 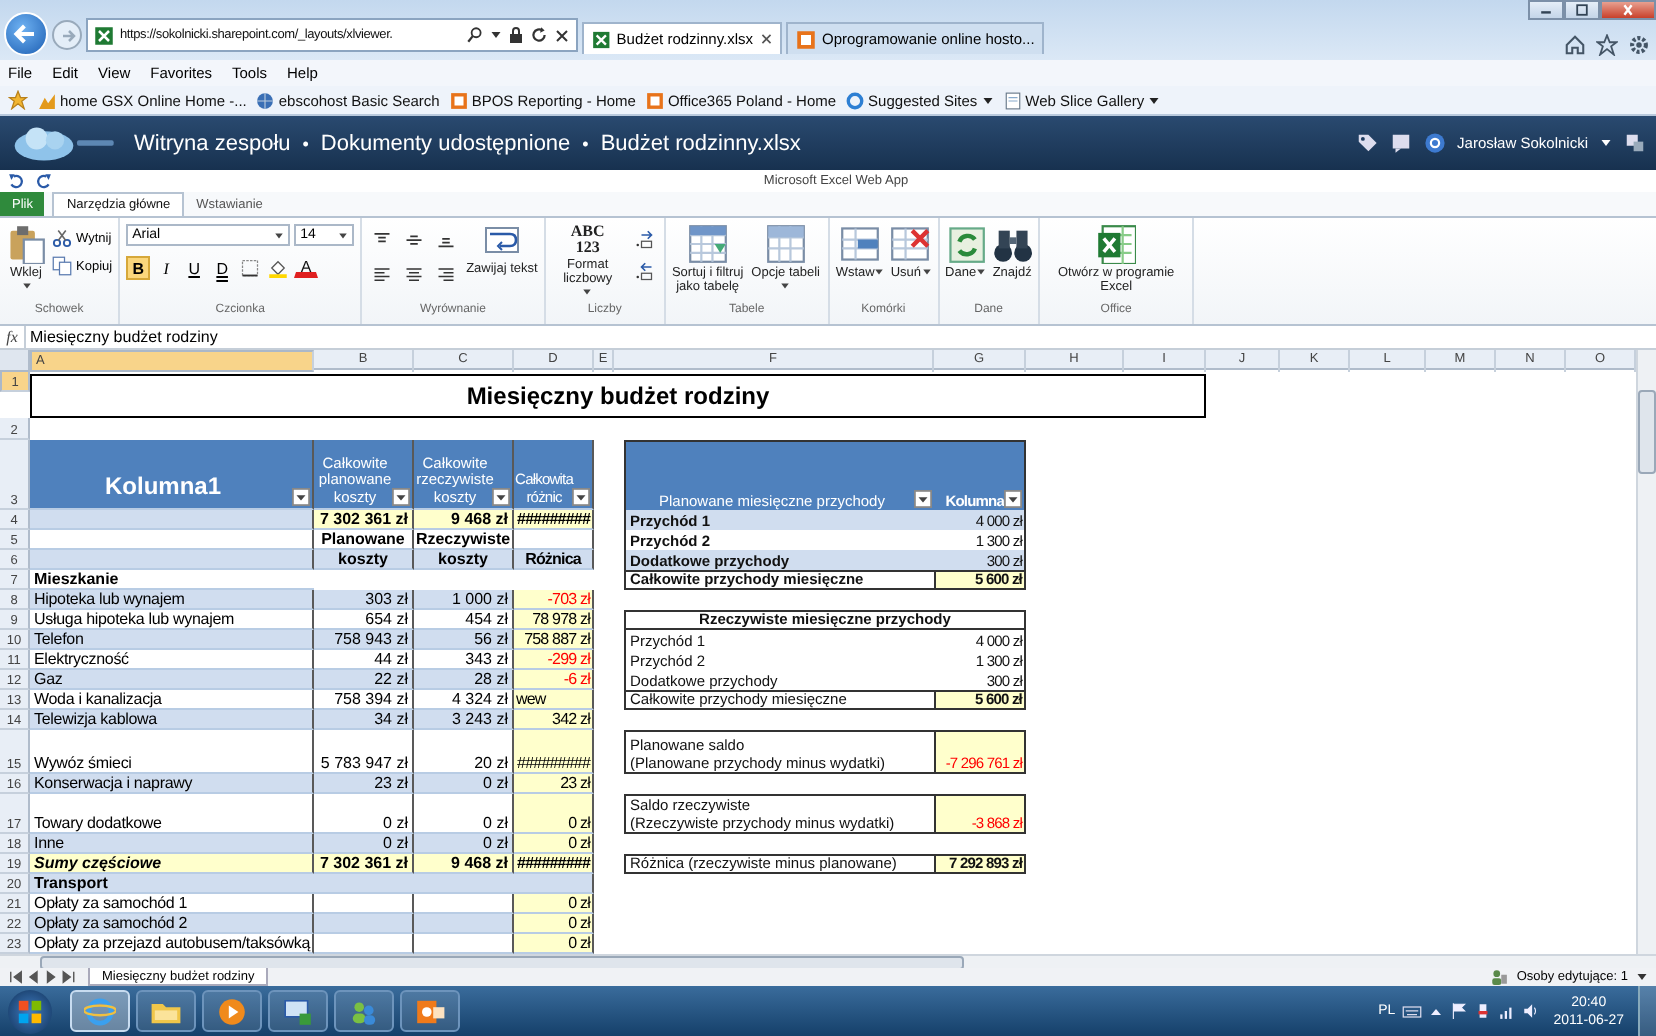 I want to click on tag-icon, so click(x=1366, y=143).